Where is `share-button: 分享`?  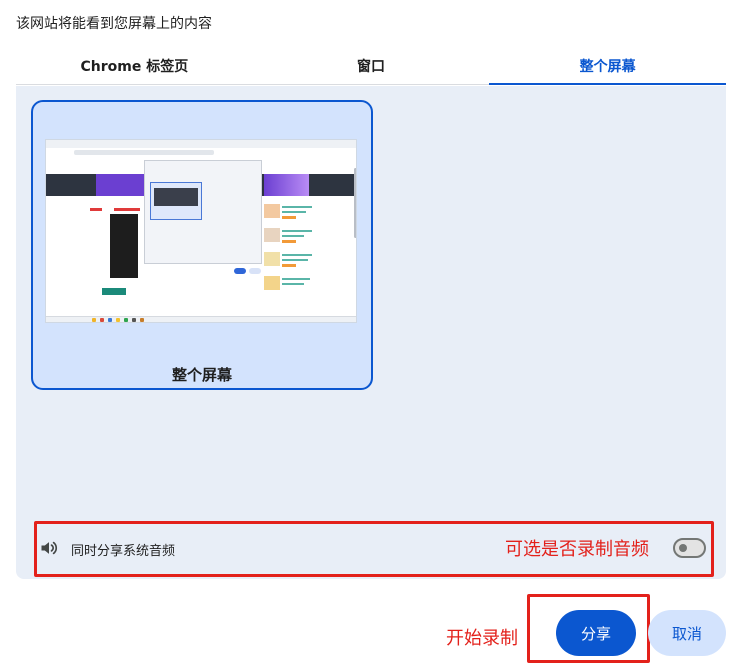
share-button: 分享 is located at coordinates (596, 633).